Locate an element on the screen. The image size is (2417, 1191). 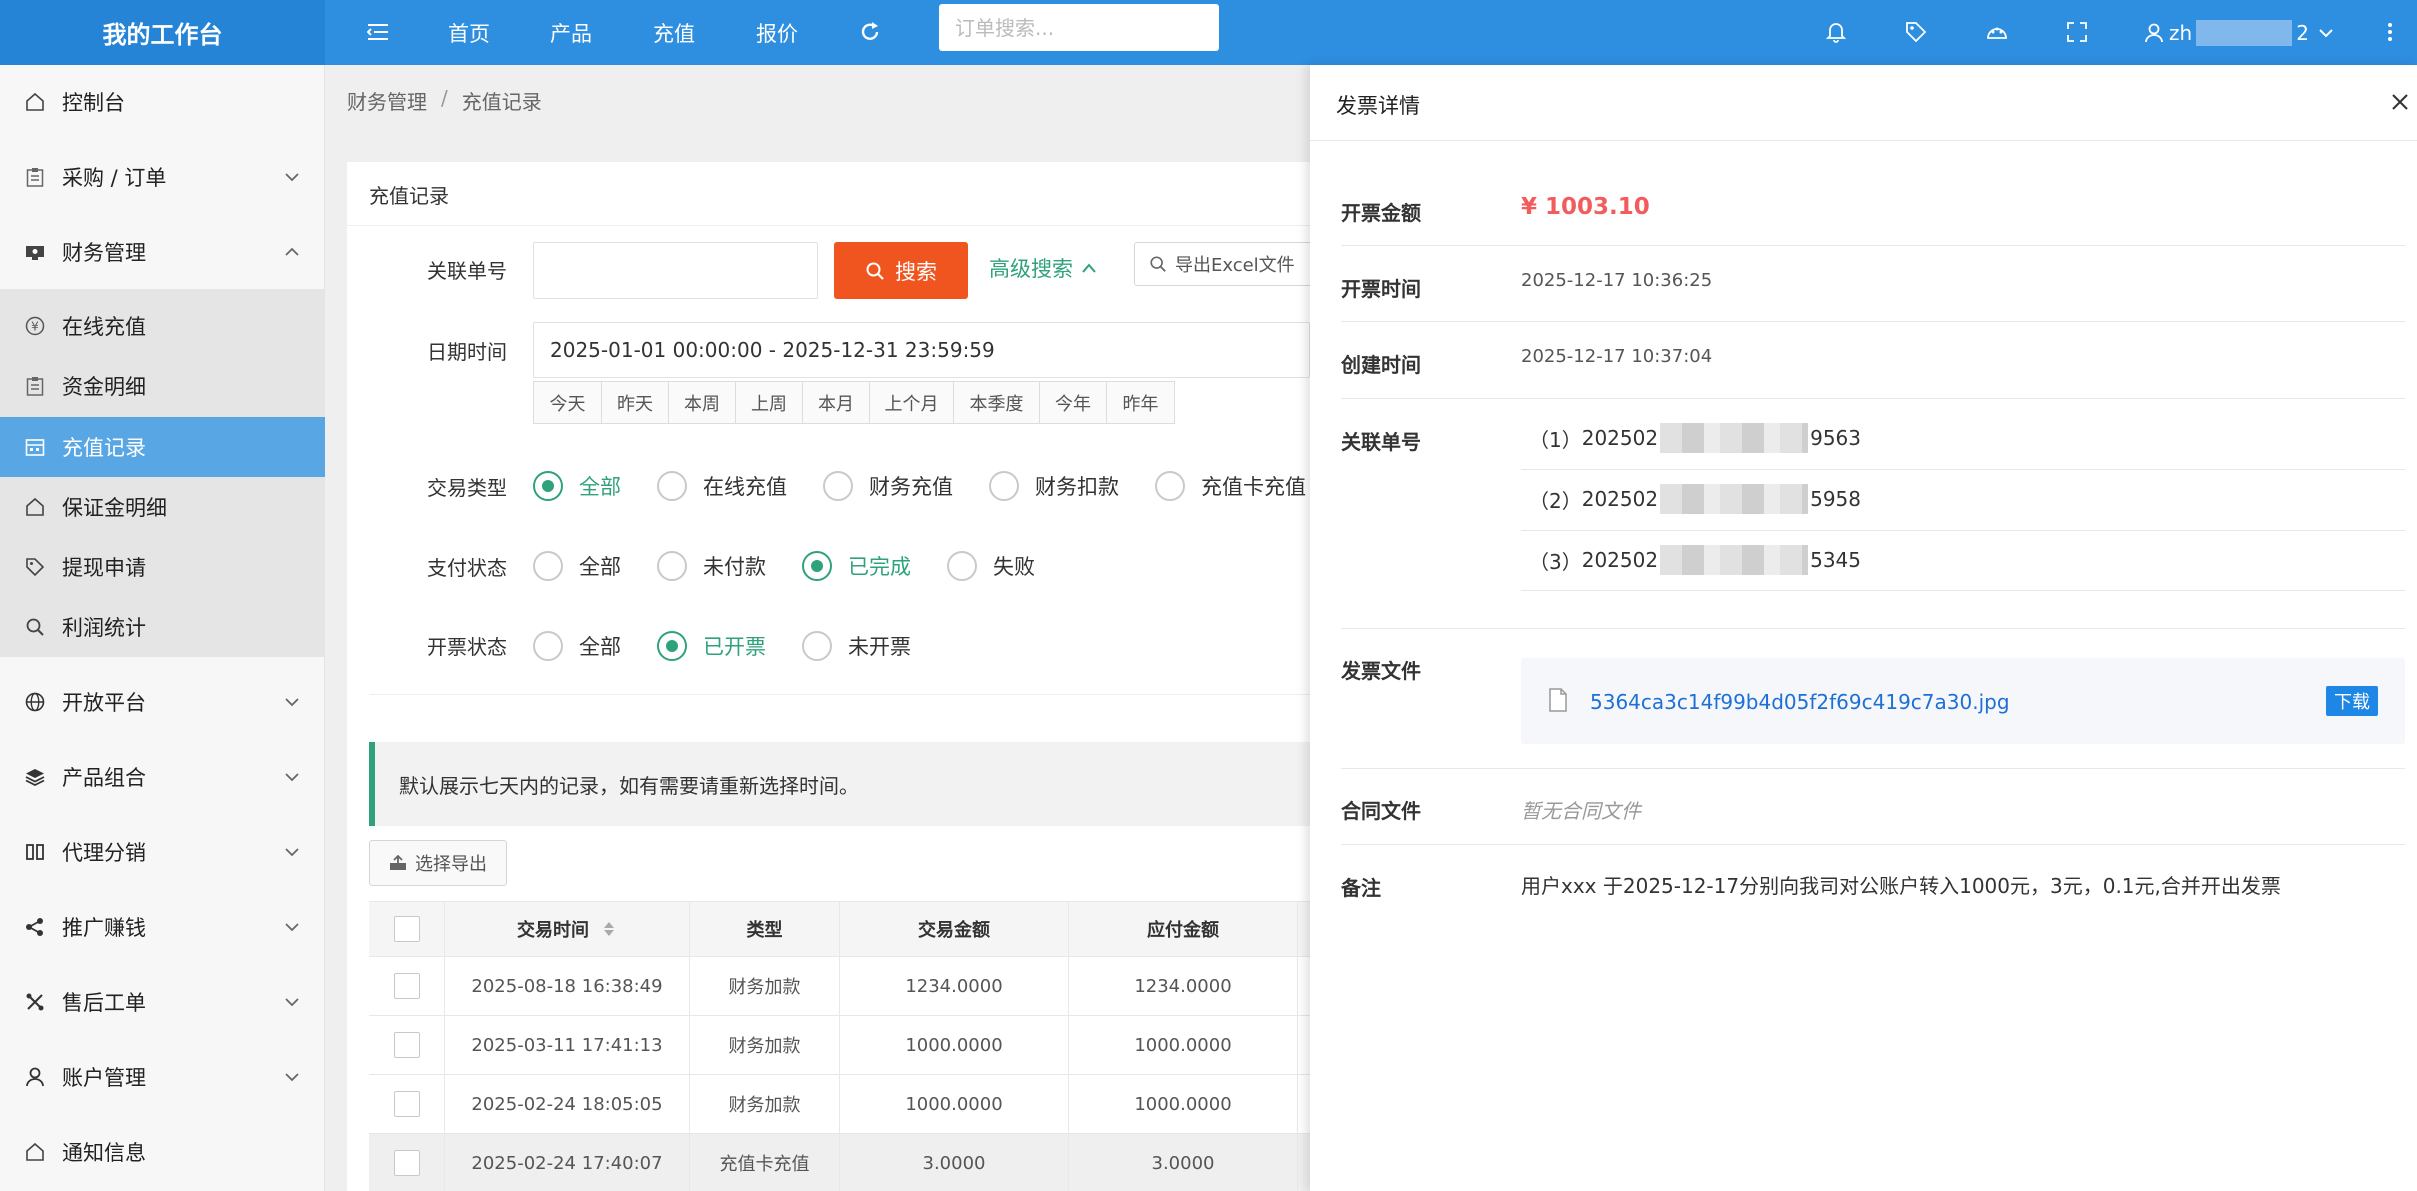
user-name-prefix: zh is located at coordinates (2181, 32).